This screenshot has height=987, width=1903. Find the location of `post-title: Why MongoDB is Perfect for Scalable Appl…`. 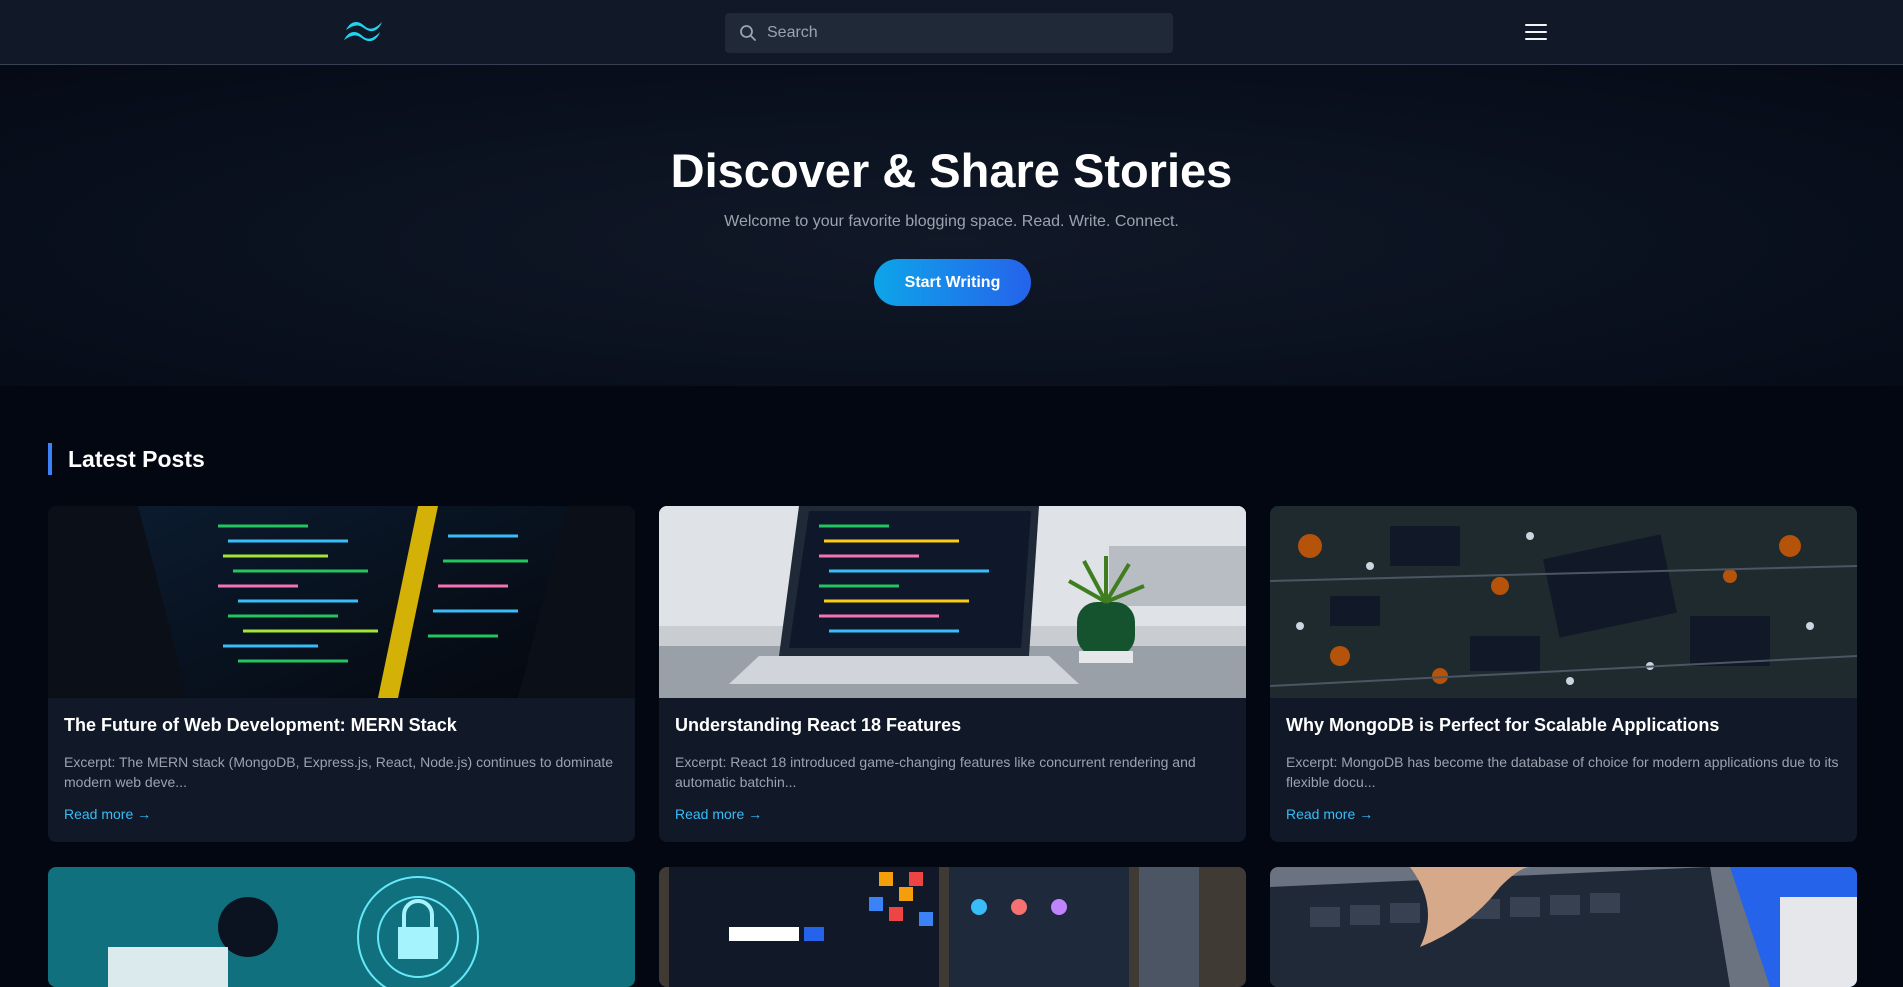

post-title: Why MongoDB is Perfect for Scalable Appl… is located at coordinates (1502, 725).